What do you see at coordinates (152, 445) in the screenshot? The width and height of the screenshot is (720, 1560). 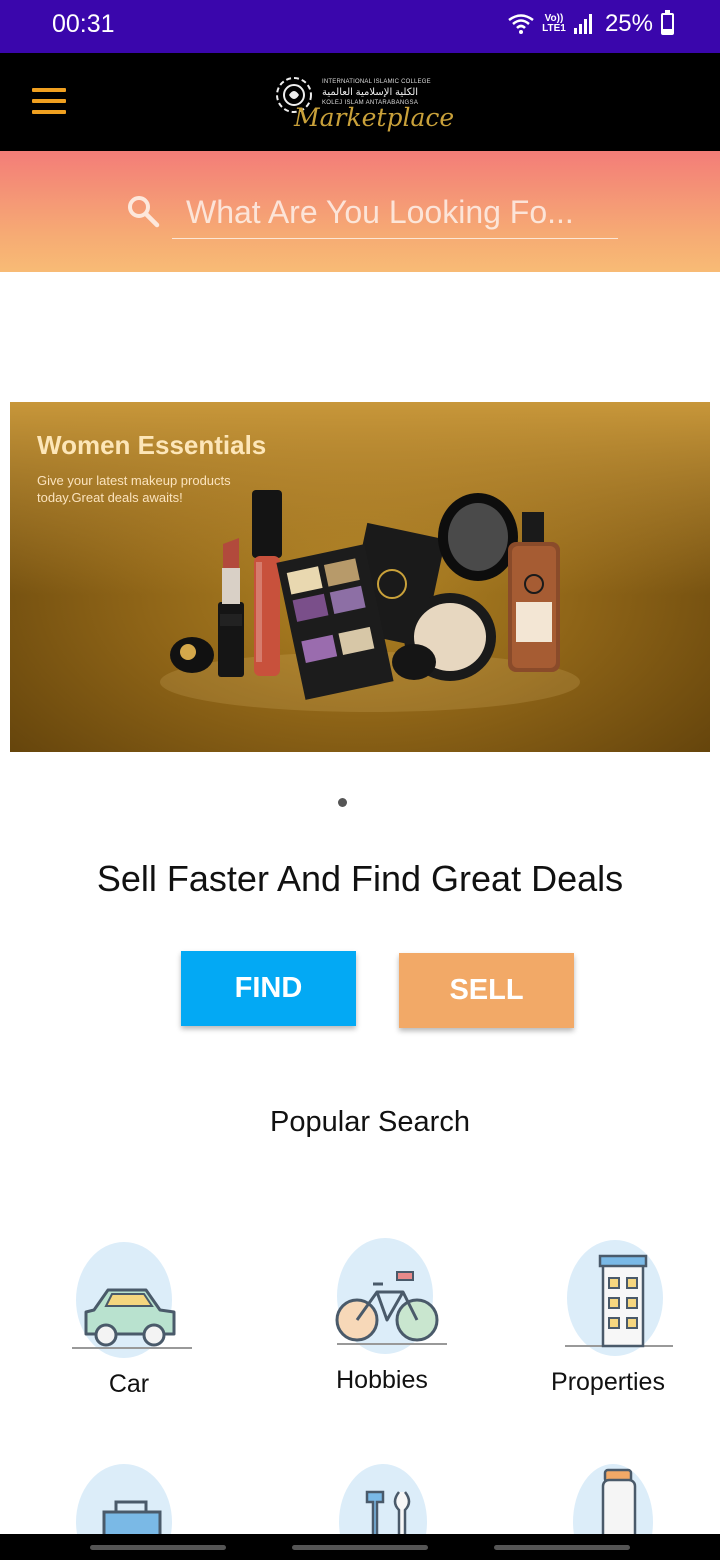 I see `banner-title: Women Essentials` at bounding box center [152, 445].